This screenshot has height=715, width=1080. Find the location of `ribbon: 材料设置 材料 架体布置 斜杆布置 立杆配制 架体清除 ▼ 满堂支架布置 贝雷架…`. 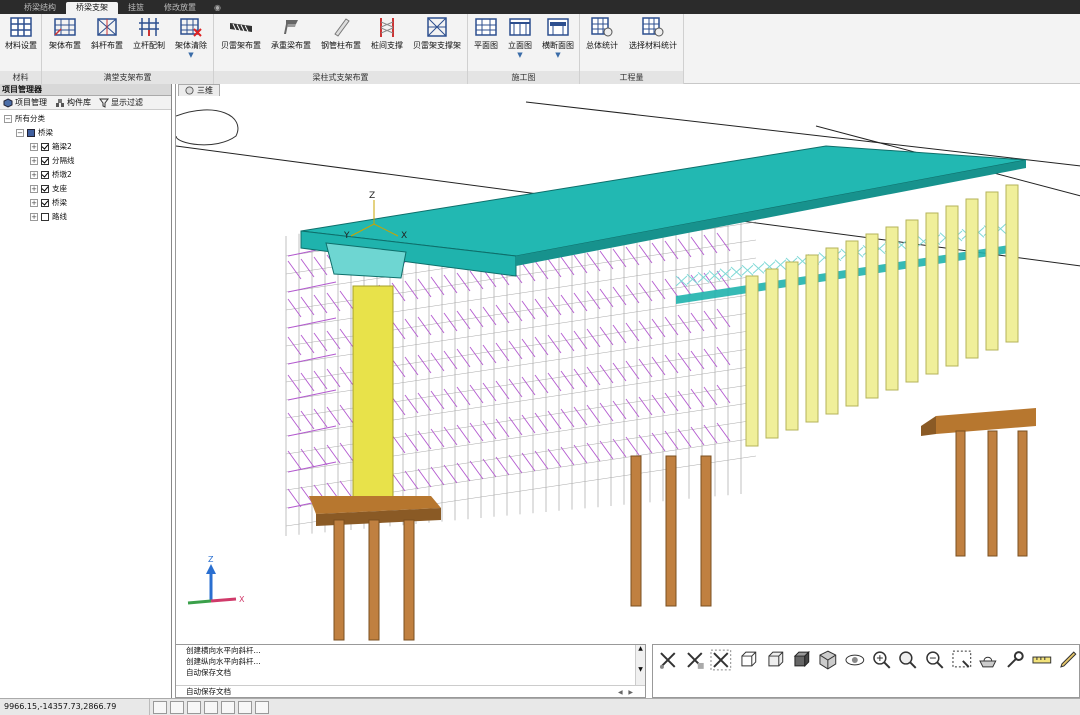

ribbon: 材料设置 材料 架体布置 斜杆布置 立杆配制 架体清除 ▼ 满堂支架布置 贝雷架… is located at coordinates (540, 49).